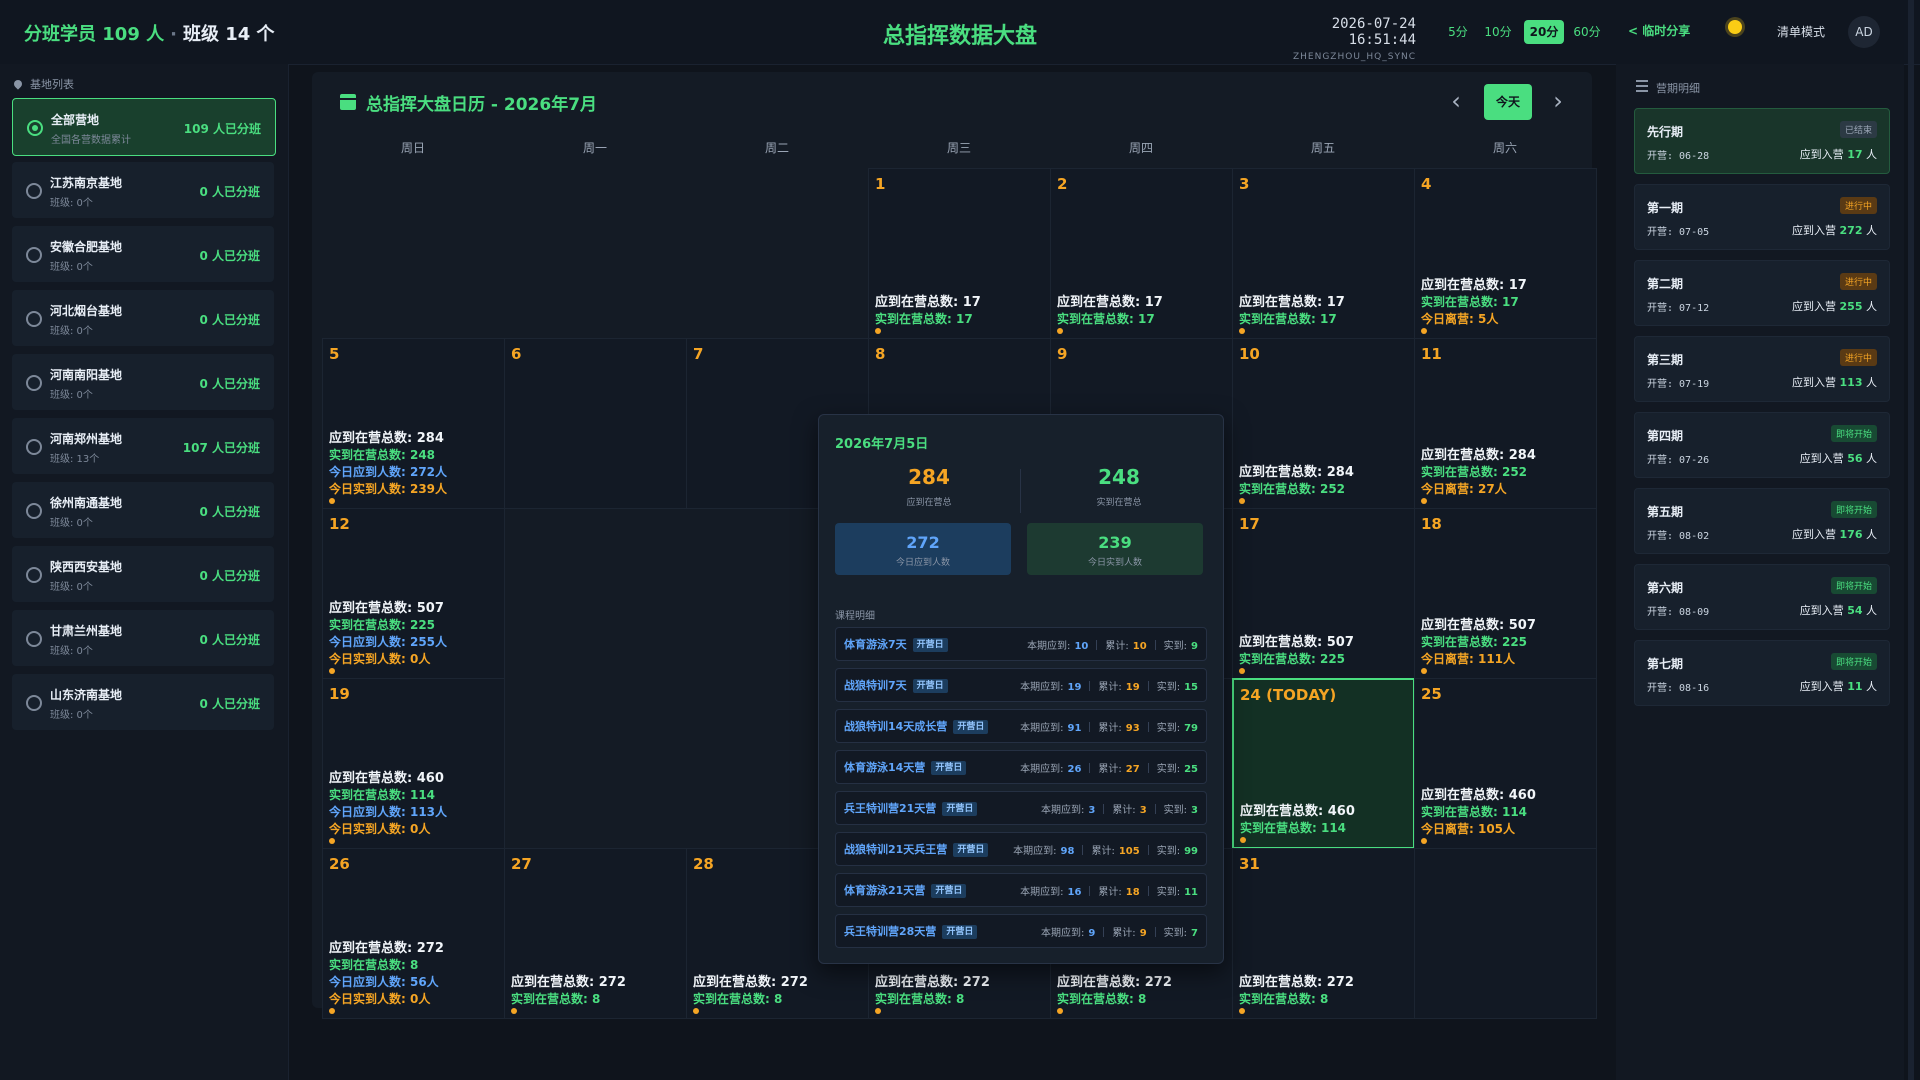 This screenshot has height=1080, width=1920. I want to click on calendar-day: 6, so click(595, 423).